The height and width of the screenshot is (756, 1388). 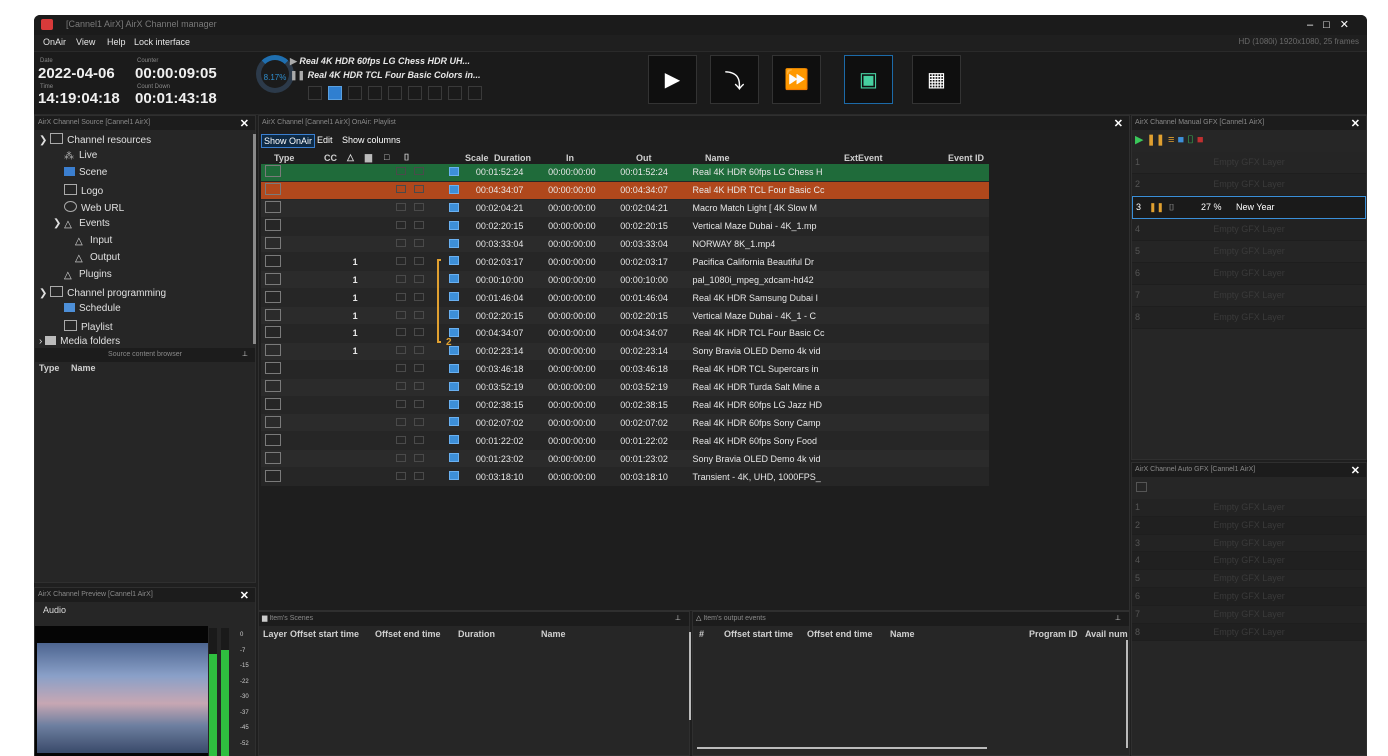 What do you see at coordinates (1249, 252) in the screenshot?
I see `manual-gfx-layer: 5 Empty GFX Layer` at bounding box center [1249, 252].